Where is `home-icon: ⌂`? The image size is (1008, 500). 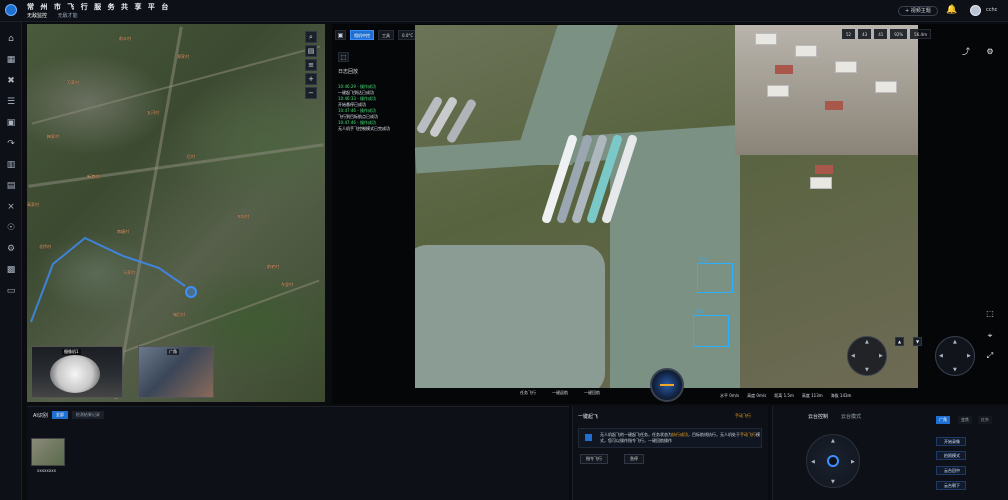 home-icon: ⌂ is located at coordinates (11, 39).